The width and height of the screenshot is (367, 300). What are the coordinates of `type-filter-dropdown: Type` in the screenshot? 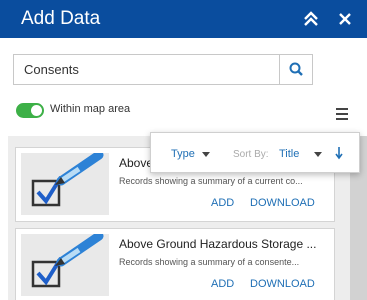 It's located at (183, 154).